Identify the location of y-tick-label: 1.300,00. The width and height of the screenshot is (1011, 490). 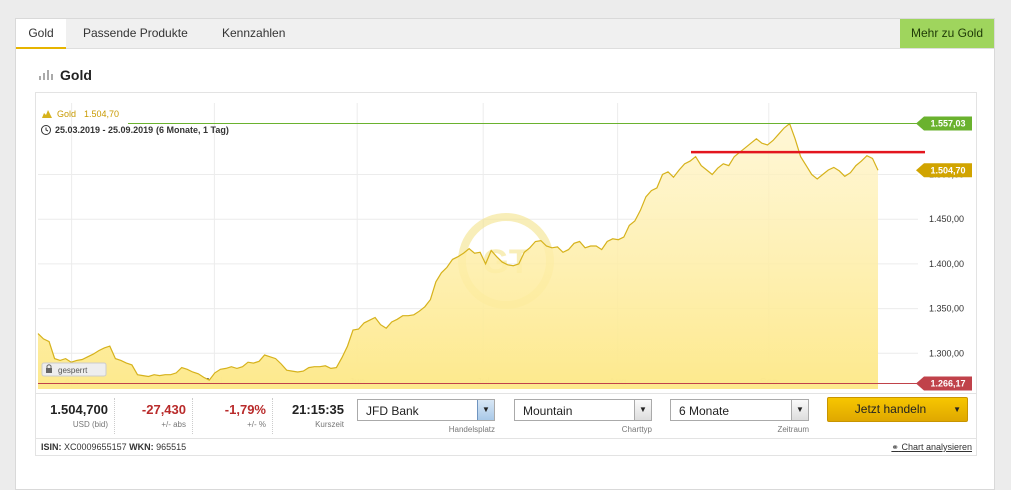
(946, 353).